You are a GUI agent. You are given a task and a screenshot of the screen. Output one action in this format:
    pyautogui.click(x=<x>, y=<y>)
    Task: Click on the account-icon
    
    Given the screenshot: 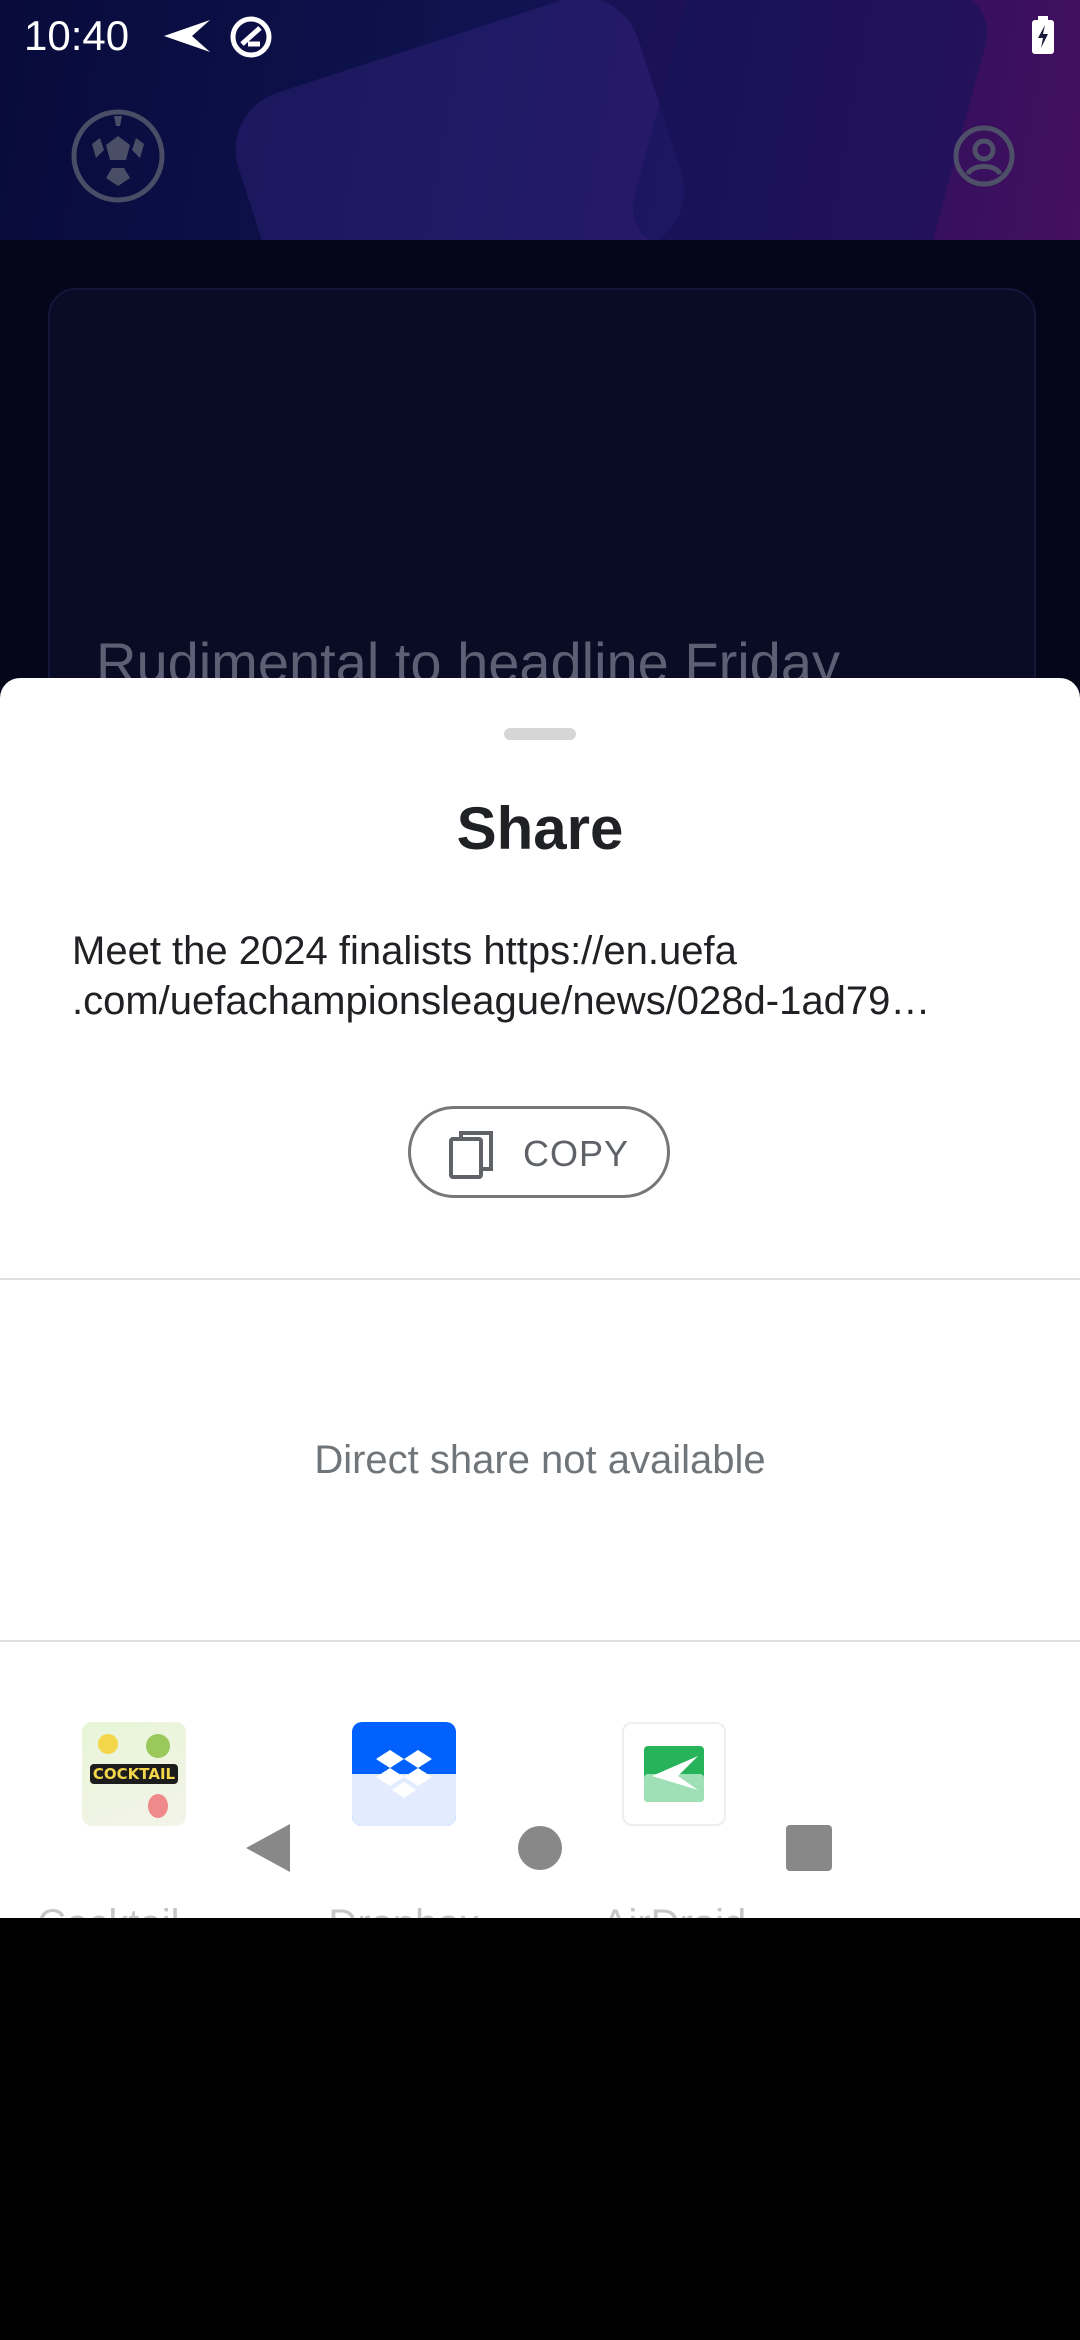 What is the action you would take?
    pyautogui.click(x=984, y=156)
    